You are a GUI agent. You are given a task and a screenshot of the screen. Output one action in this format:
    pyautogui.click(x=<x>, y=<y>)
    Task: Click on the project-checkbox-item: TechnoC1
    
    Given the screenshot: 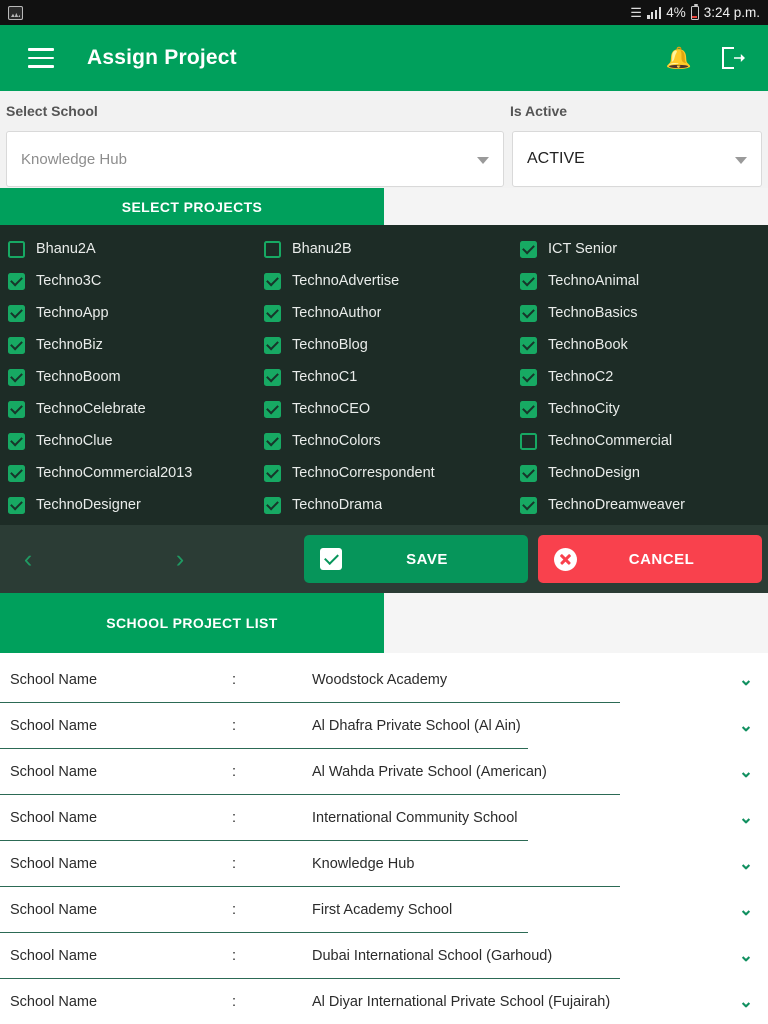 What is the action you would take?
    pyautogui.click(x=384, y=377)
    